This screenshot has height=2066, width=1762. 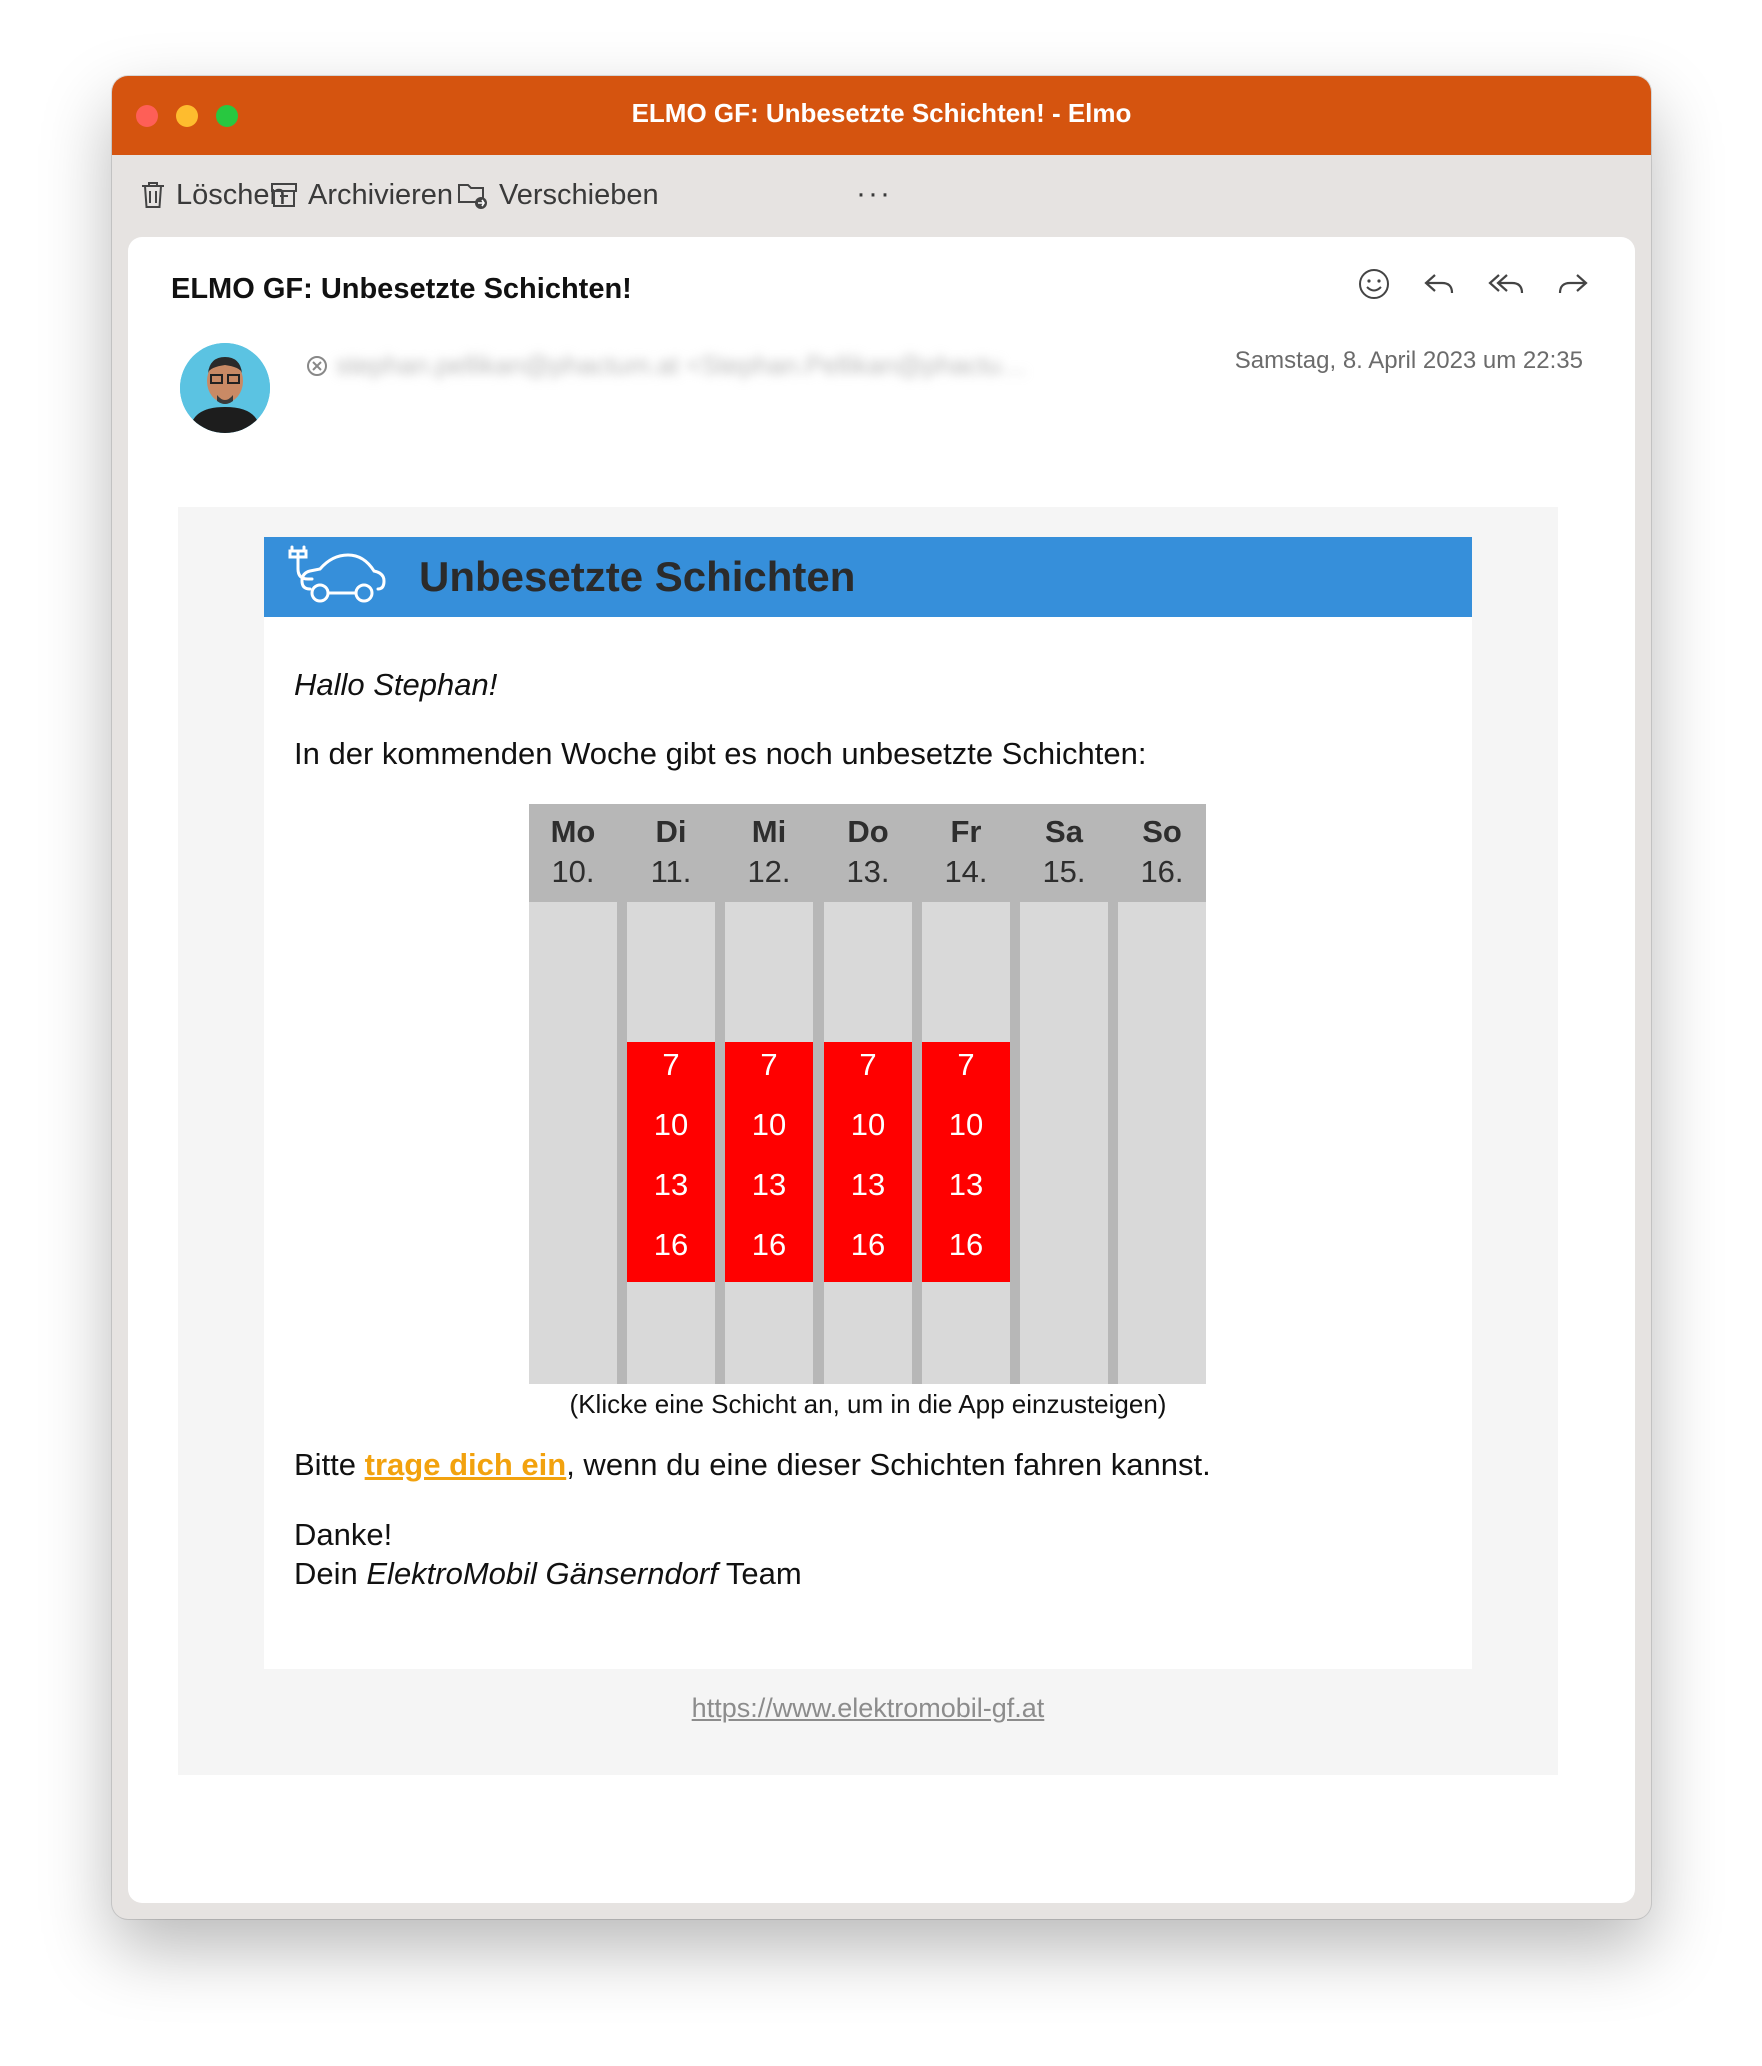 What do you see at coordinates (343, 1534) in the screenshot?
I see `thanks-text: Danke!` at bounding box center [343, 1534].